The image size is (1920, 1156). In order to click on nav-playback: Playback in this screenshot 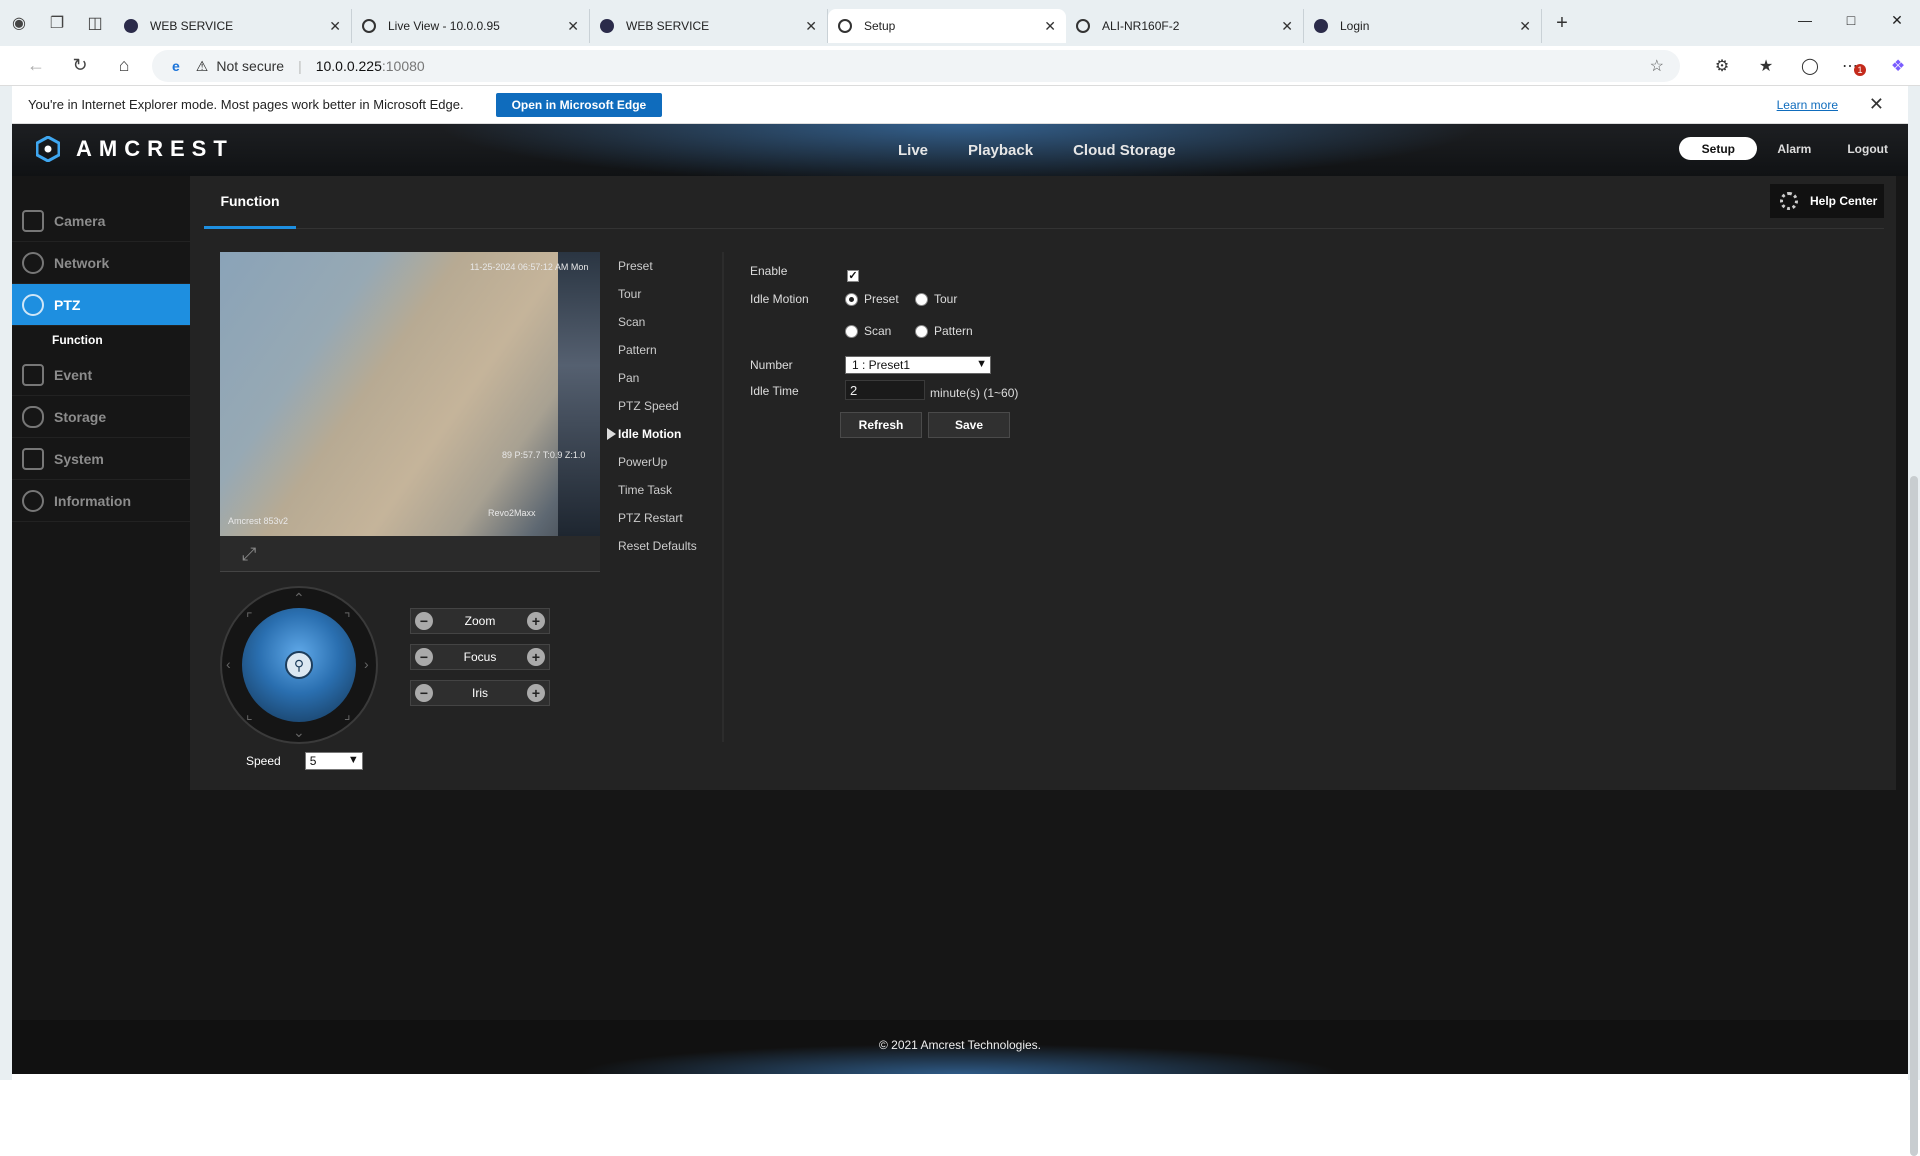, I will do `click(1000, 150)`.